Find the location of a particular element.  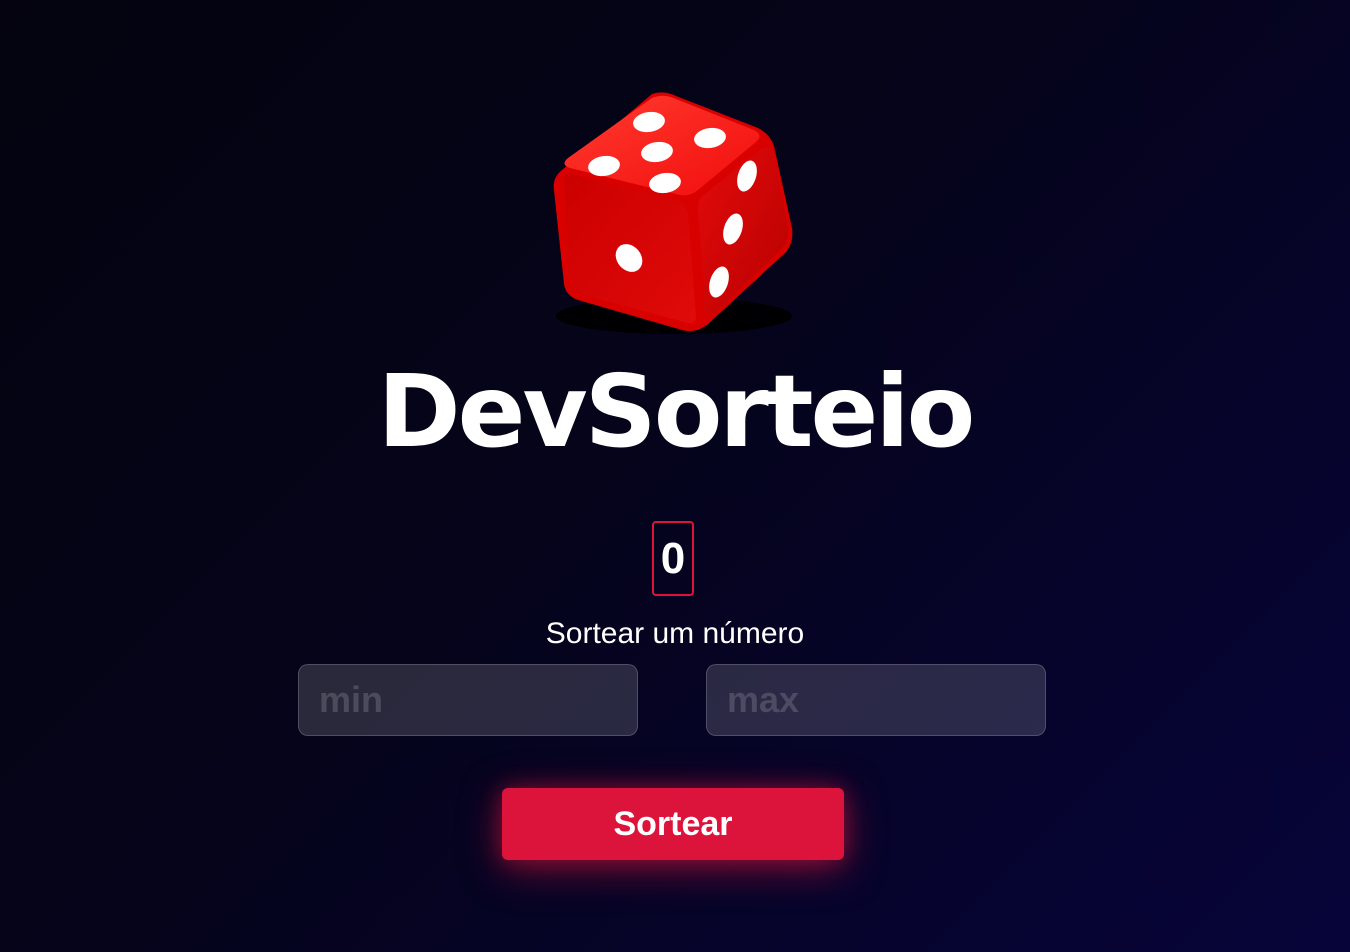

page-title: DevSorteio is located at coordinates (676, 411).